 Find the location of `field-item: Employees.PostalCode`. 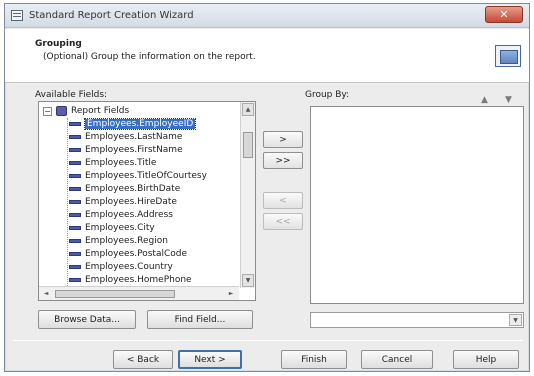

field-item: Employees.PostalCode is located at coordinates (128, 254).